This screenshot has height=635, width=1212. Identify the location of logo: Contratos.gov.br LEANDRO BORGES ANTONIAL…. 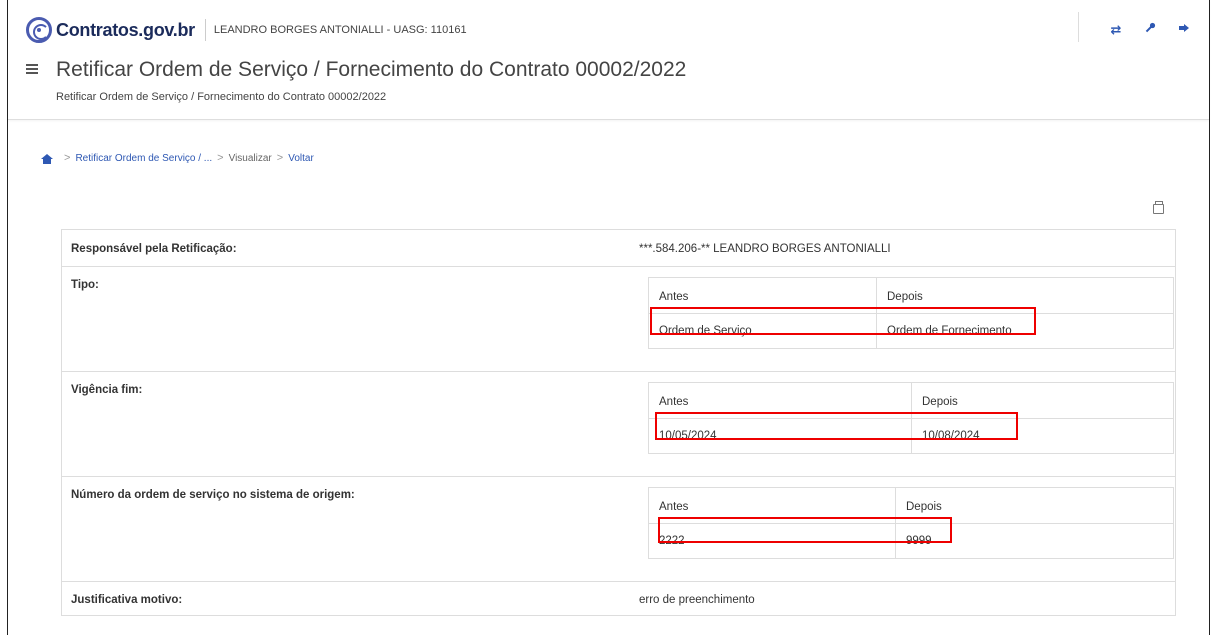
(246, 30).